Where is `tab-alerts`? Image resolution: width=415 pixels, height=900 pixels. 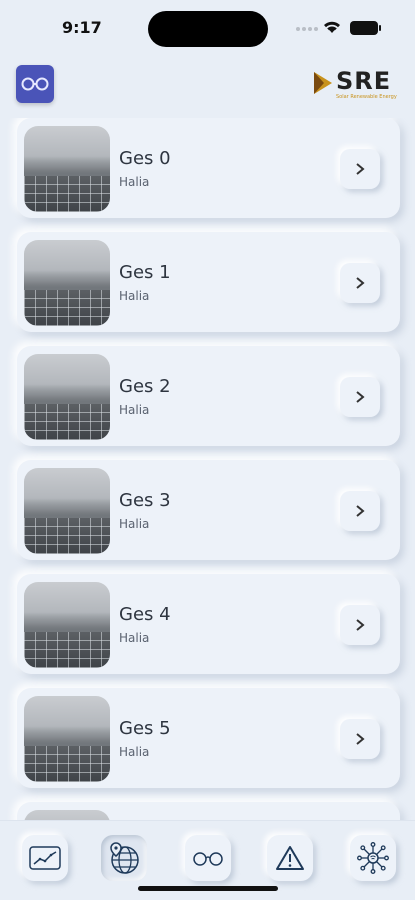 tab-alerts is located at coordinates (290, 858).